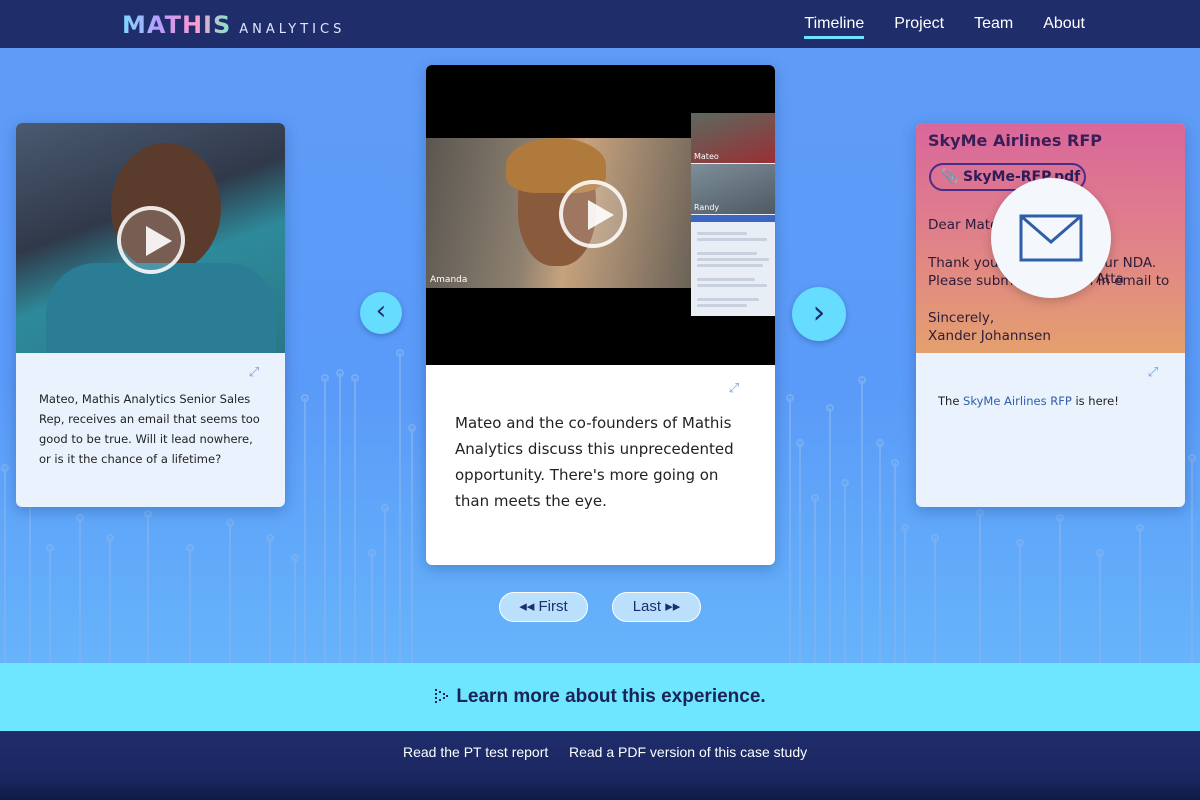  Describe the element at coordinates (1095, 401) in the screenshot. I see `description-suffix: is here!` at that location.